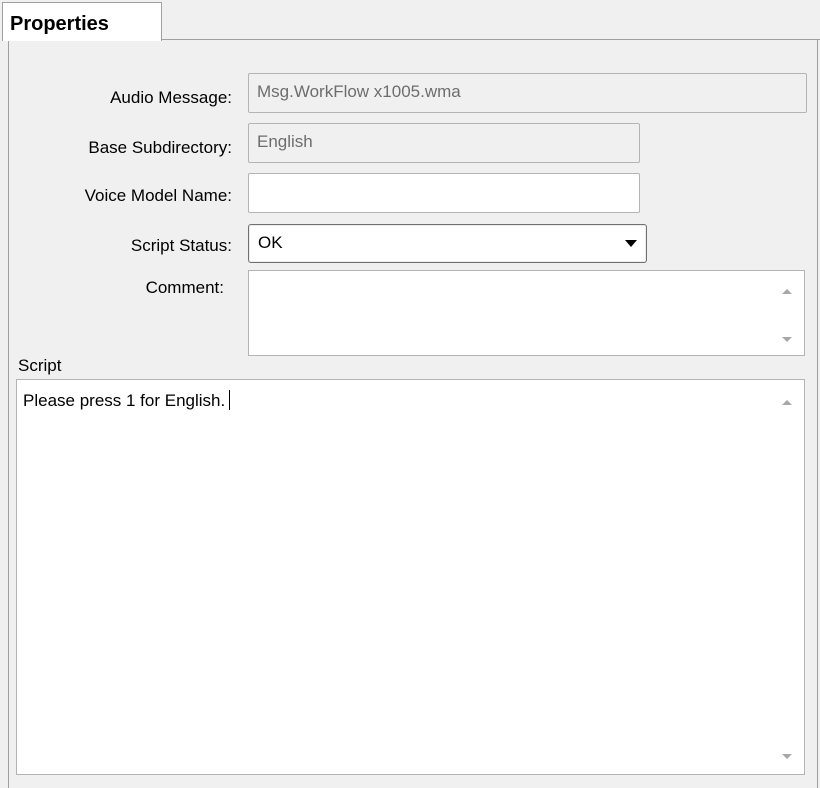 The image size is (820, 788). Describe the element at coordinates (444, 193) in the screenshot. I see `voice-model-name-input` at that location.